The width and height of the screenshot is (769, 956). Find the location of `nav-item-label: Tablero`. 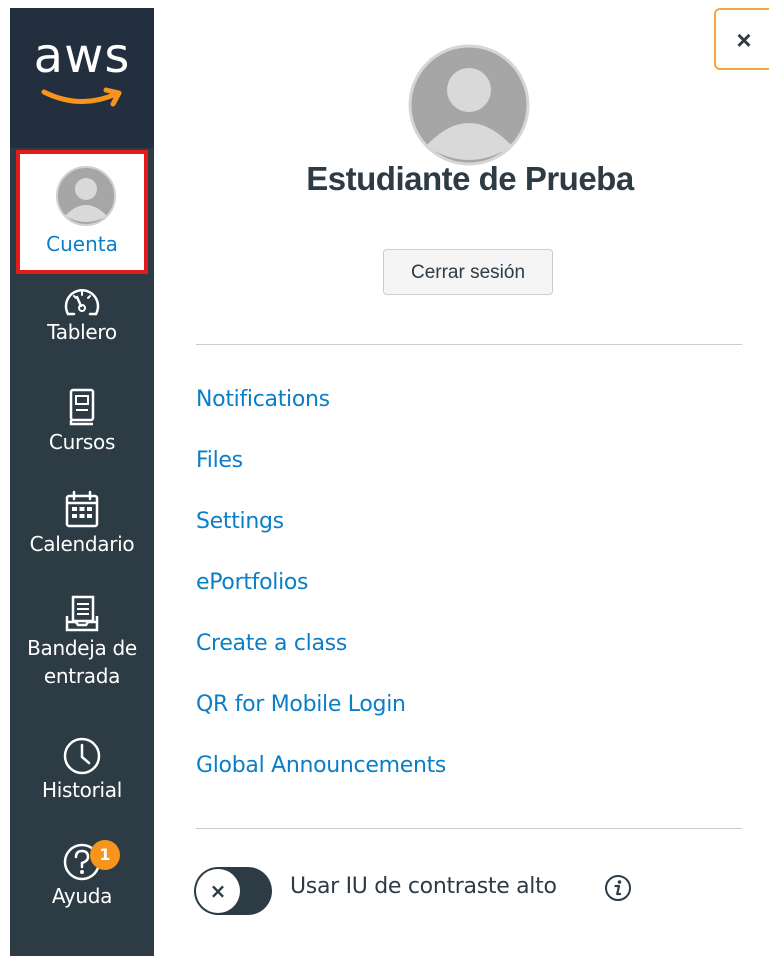

nav-item-label: Tablero is located at coordinates (82, 332).